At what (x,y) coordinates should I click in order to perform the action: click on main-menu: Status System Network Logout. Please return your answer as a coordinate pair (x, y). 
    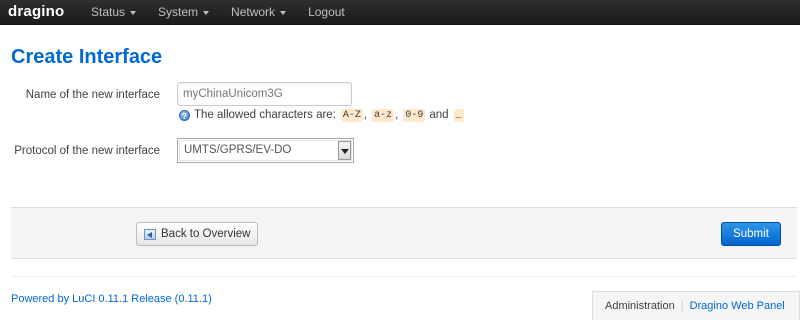
    Looking at the image, I should click on (218, 12).